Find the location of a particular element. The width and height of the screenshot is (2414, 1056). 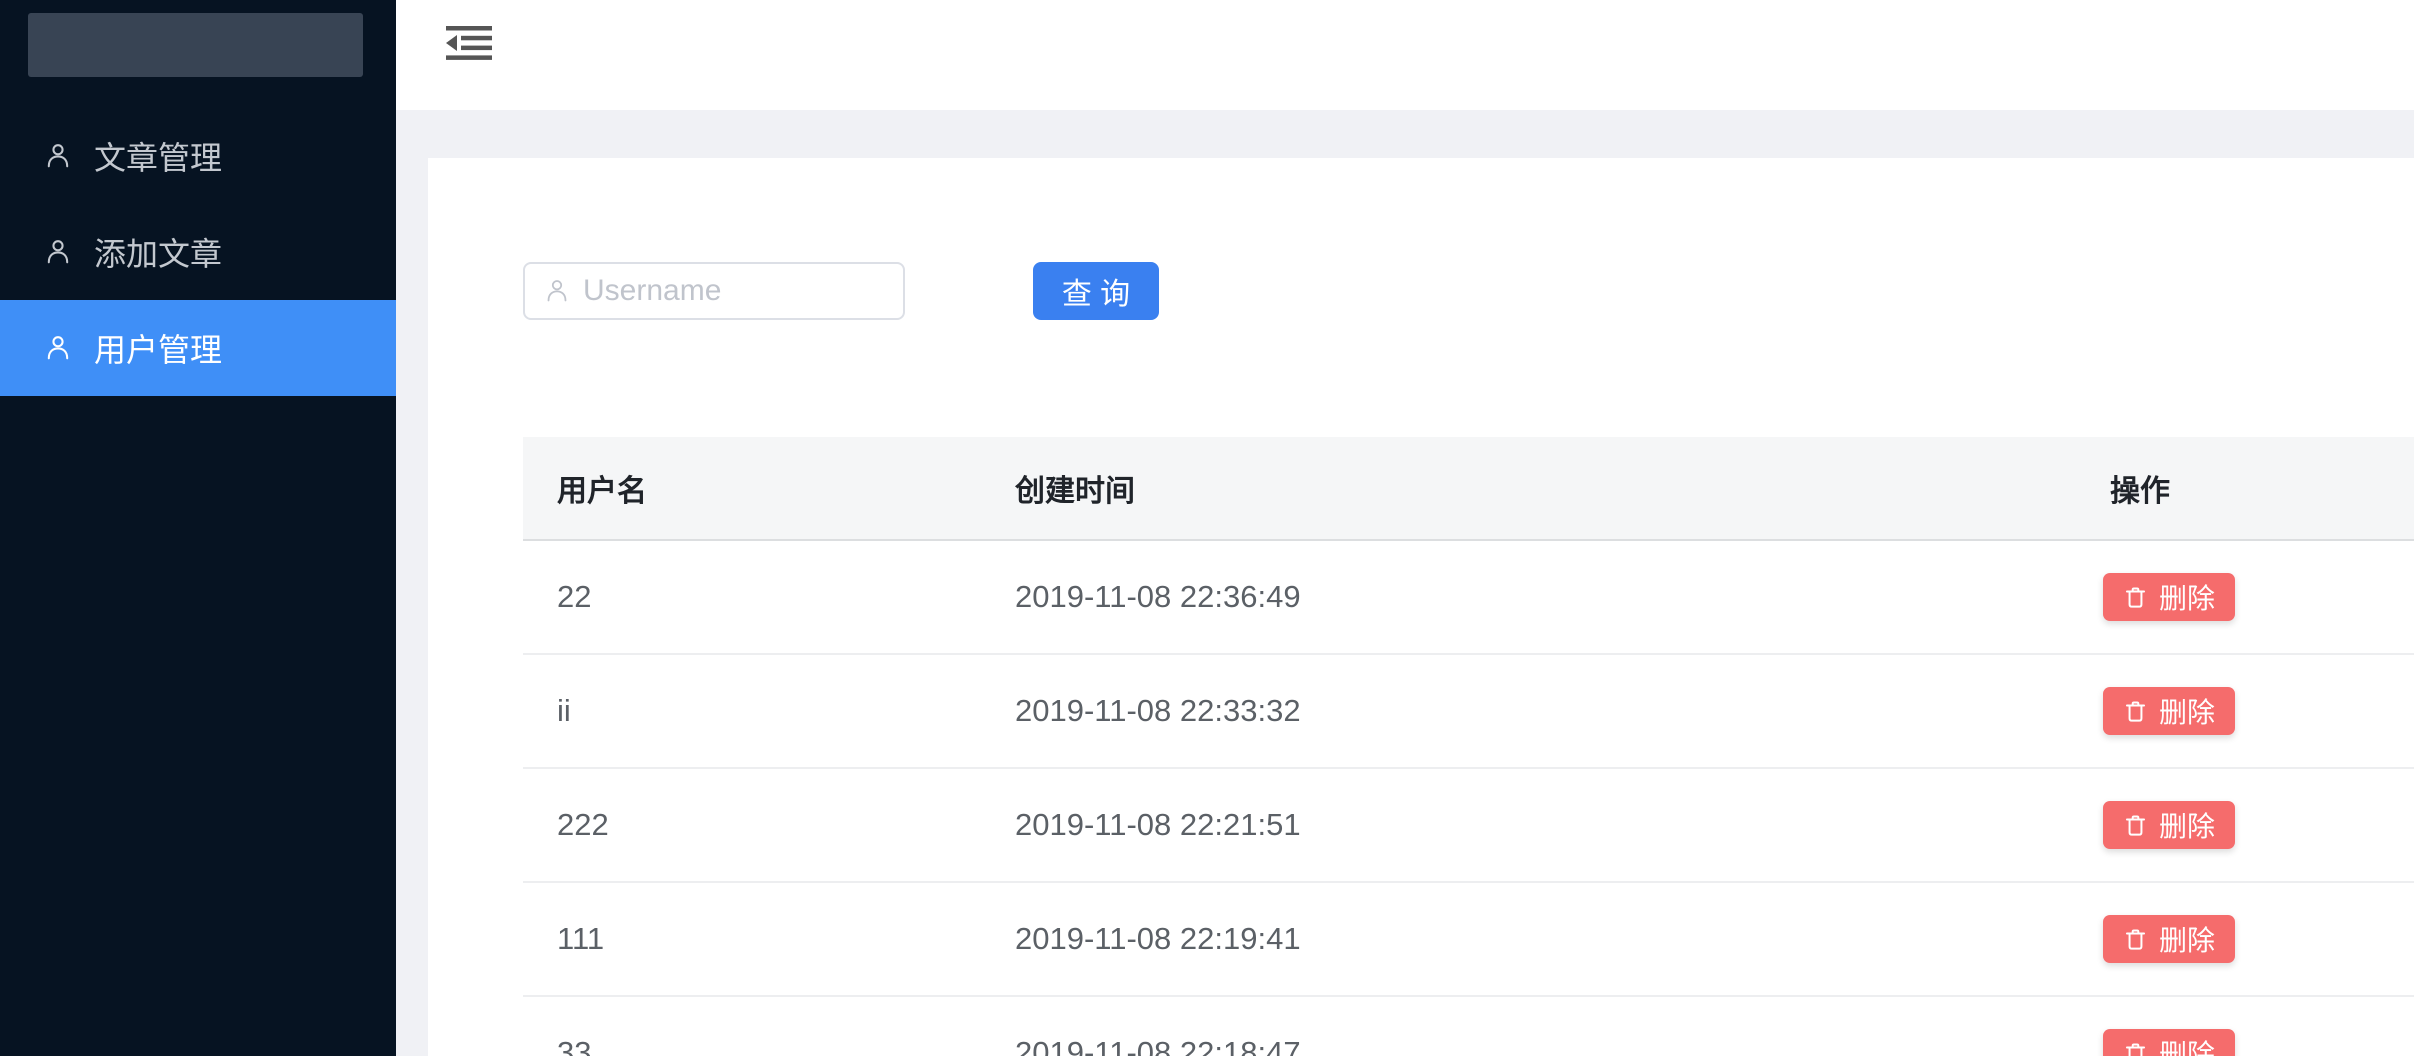

sidebar-item-2: 用户管理 is located at coordinates (198, 348).